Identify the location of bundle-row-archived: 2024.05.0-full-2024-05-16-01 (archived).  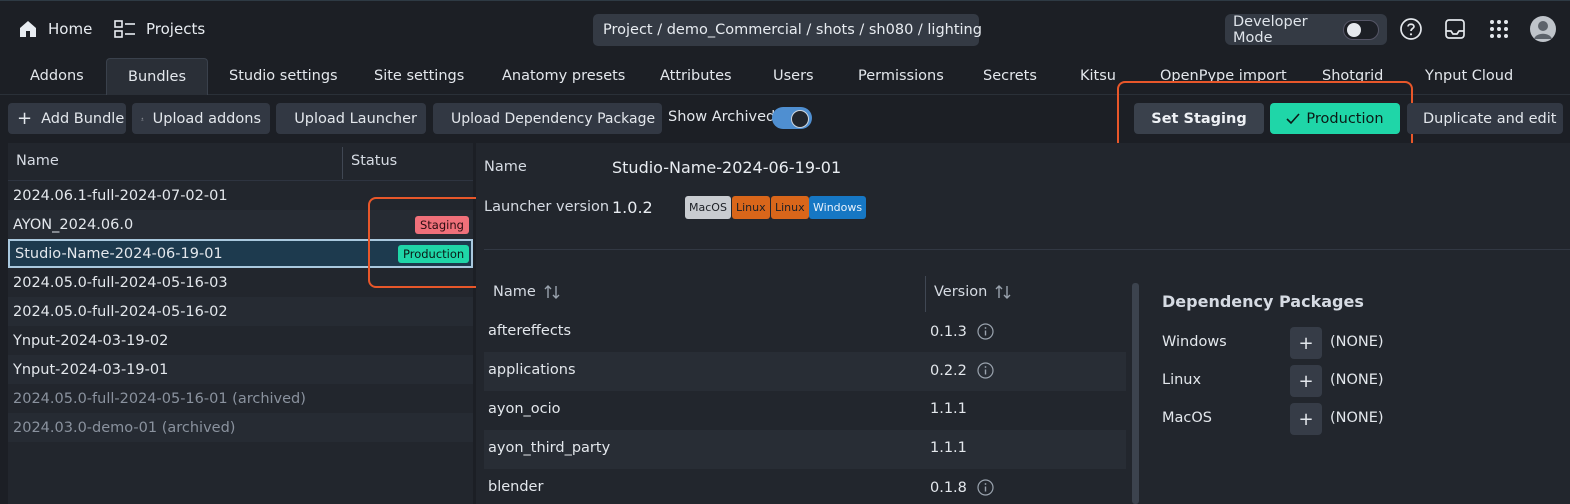
(240, 398).